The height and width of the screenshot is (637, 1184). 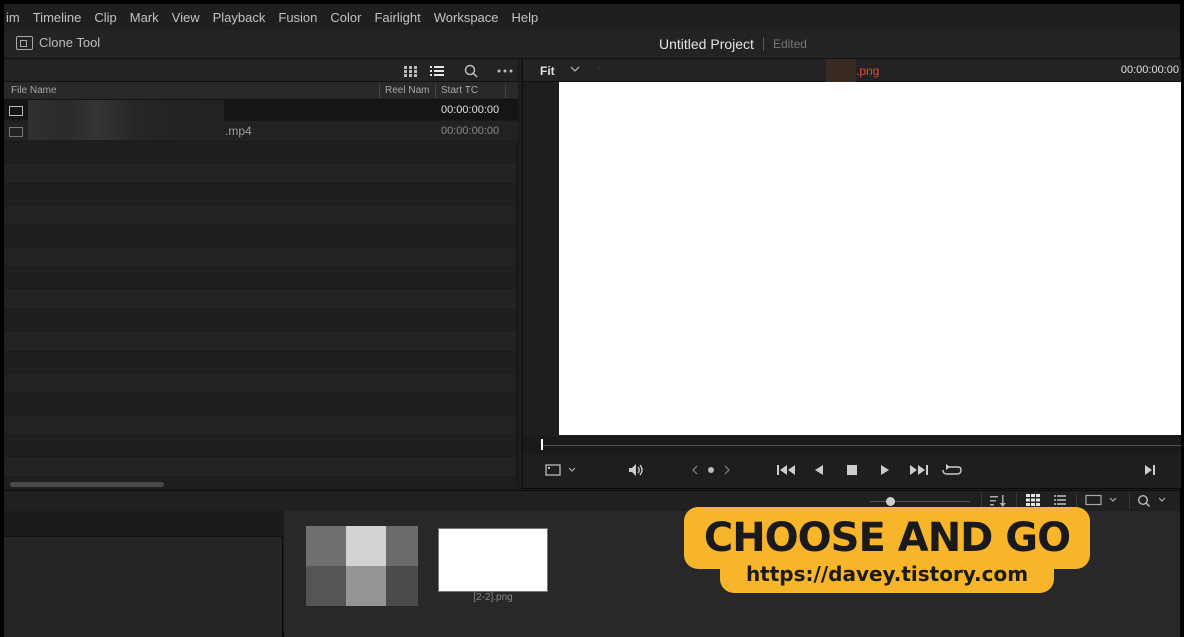 What do you see at coordinates (706, 44) in the screenshot?
I see `project-title: Untitled Project` at bounding box center [706, 44].